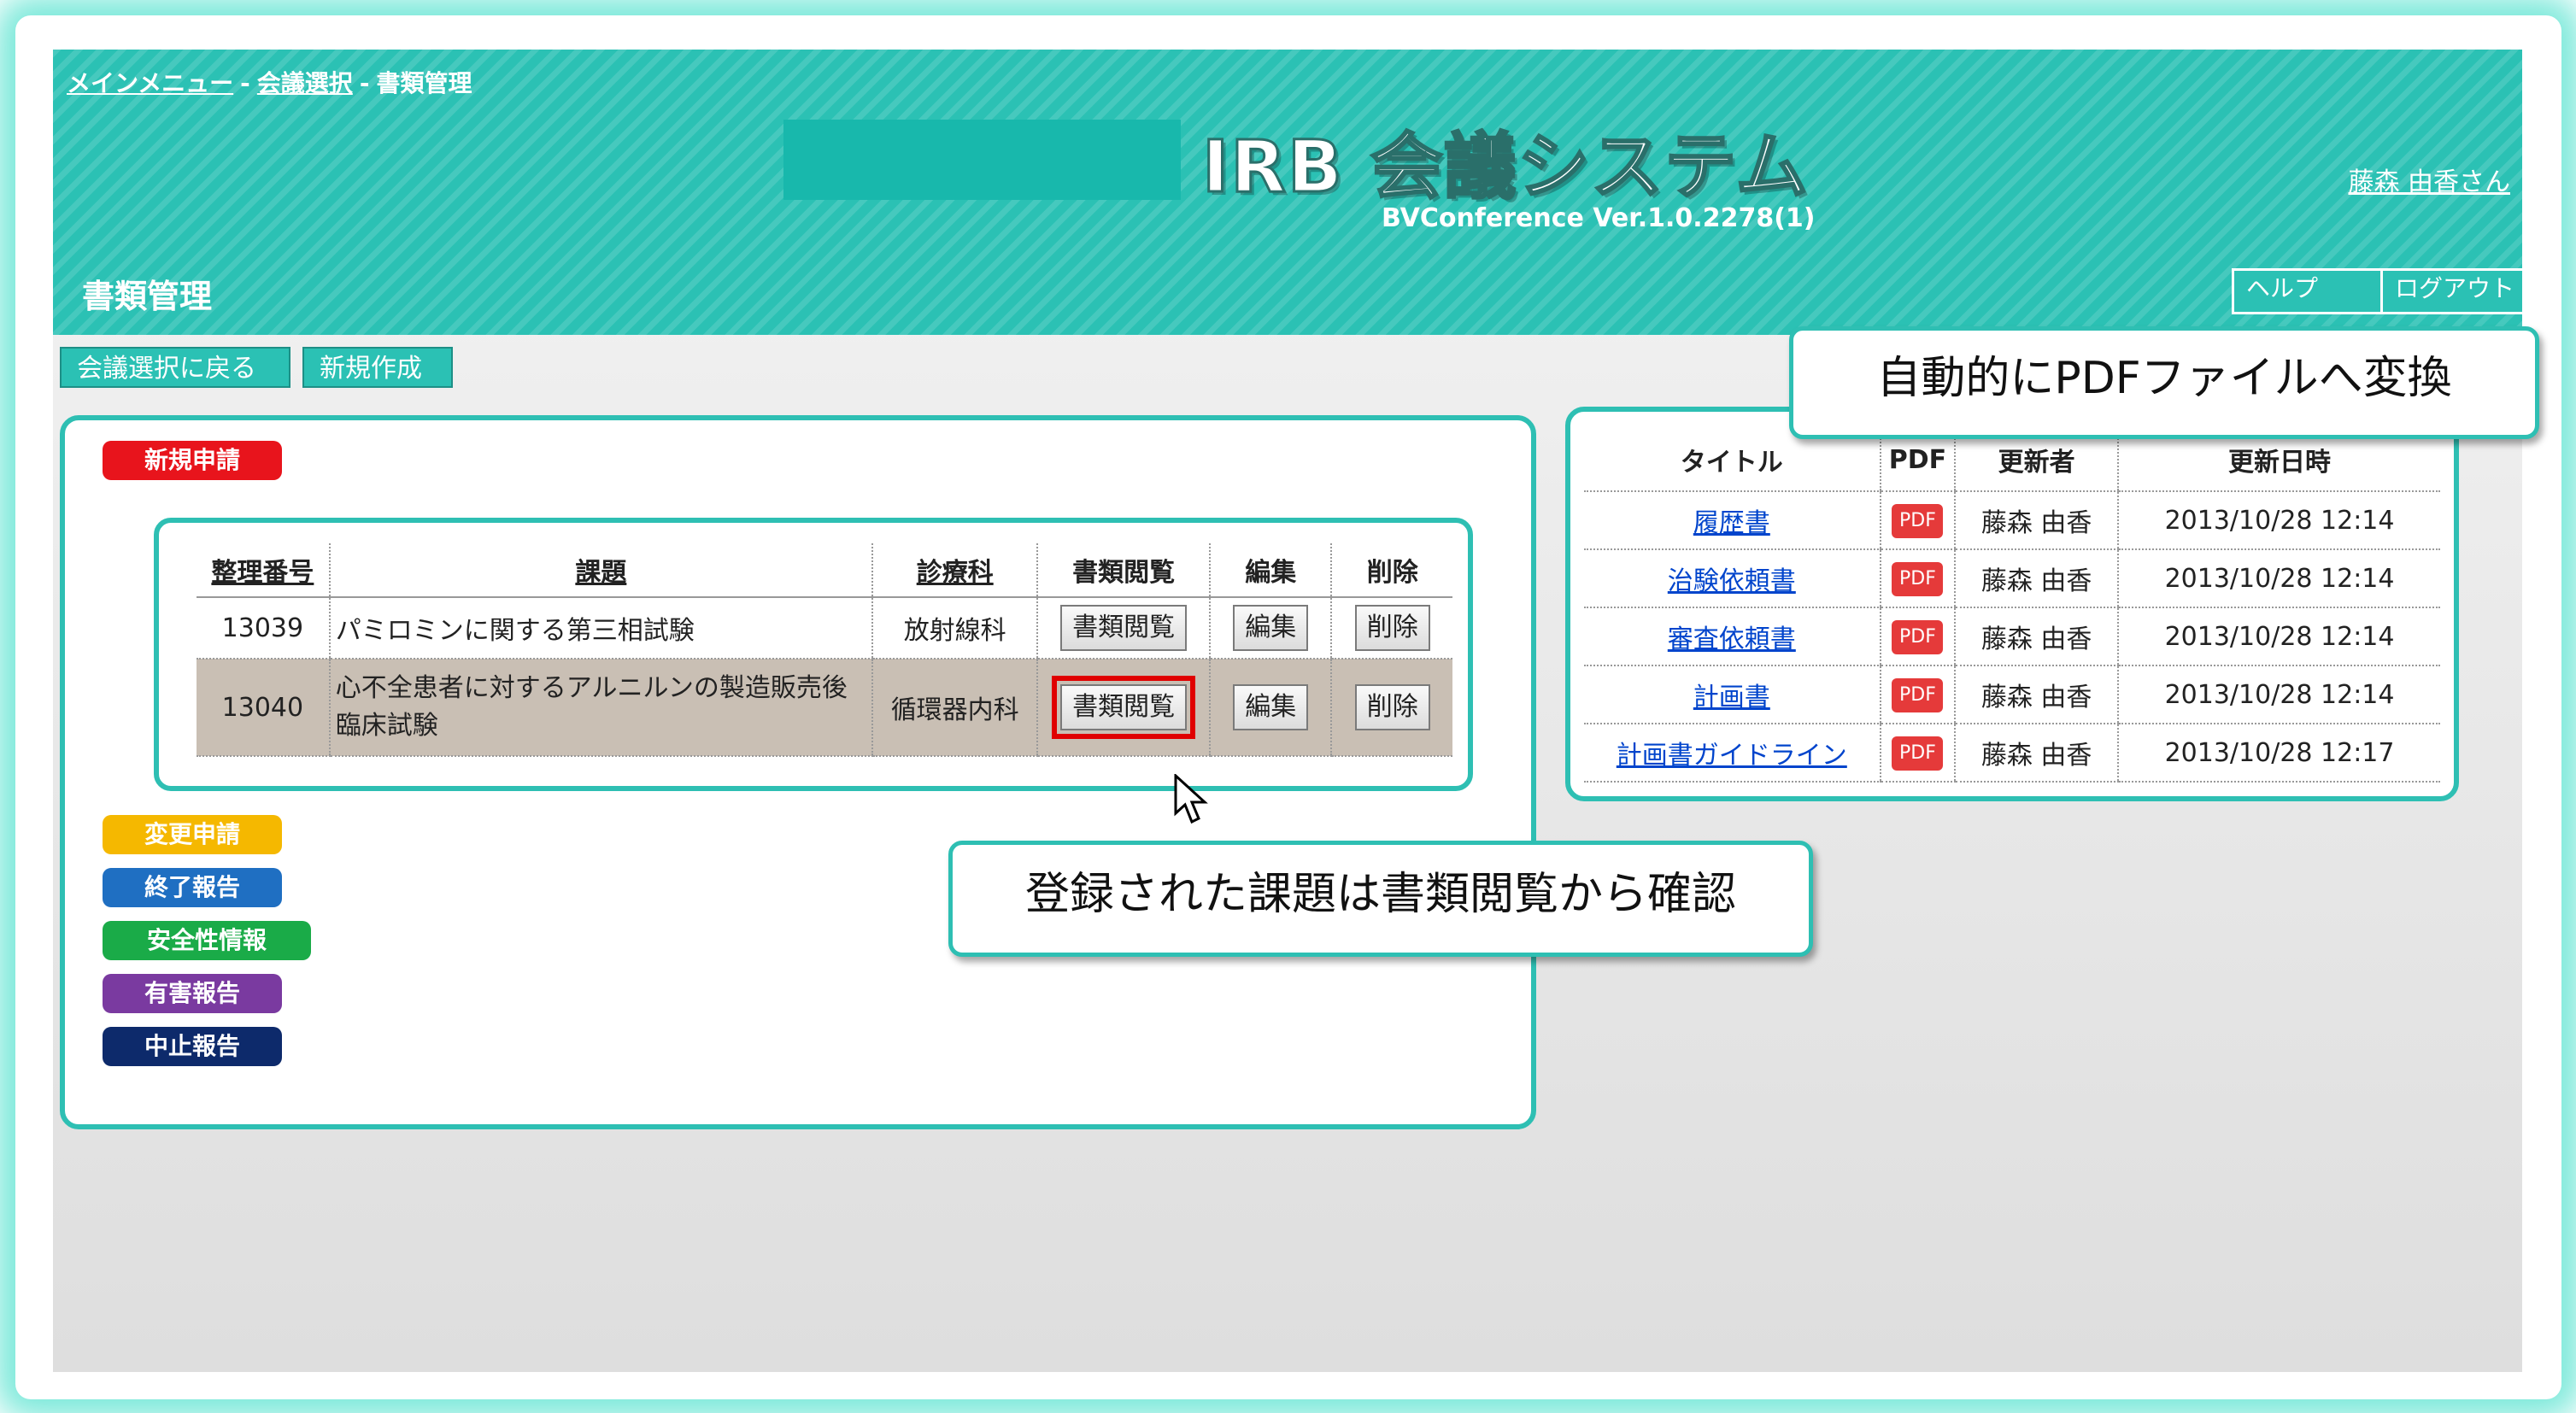 The height and width of the screenshot is (1413, 2576). Describe the element at coordinates (1391, 570) in the screenshot. I see `col-header-delete: 削除` at that location.